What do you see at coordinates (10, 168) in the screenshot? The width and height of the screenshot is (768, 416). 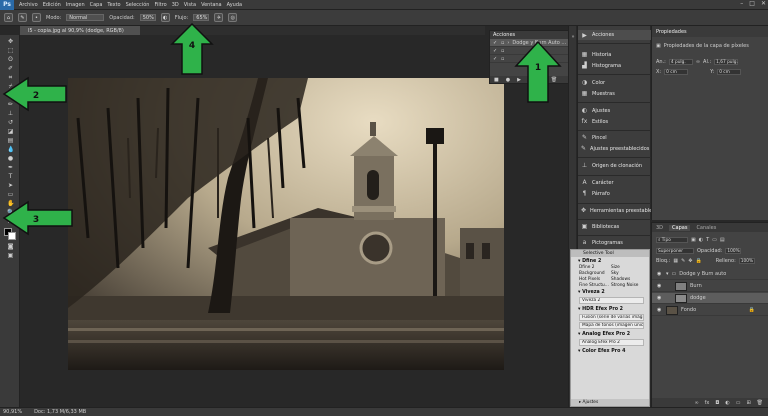 I see `pen-tool-icon: ✒` at bounding box center [10, 168].